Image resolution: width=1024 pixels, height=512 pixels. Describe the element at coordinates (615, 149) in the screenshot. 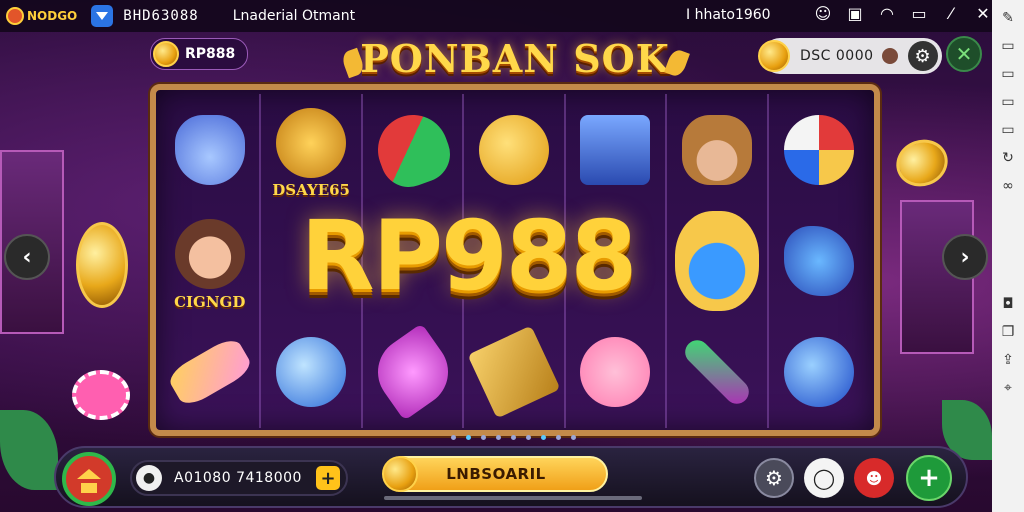

I see `slot-machine-symbol-icon` at that location.